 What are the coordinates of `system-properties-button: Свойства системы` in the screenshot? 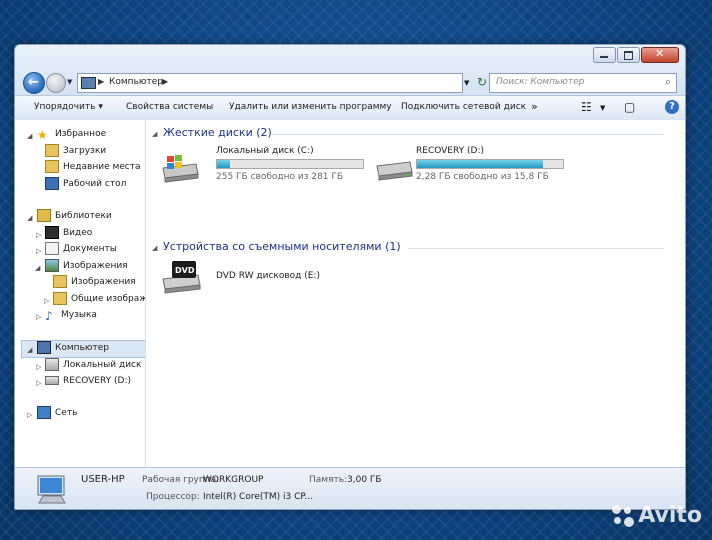 It's located at (169, 107).